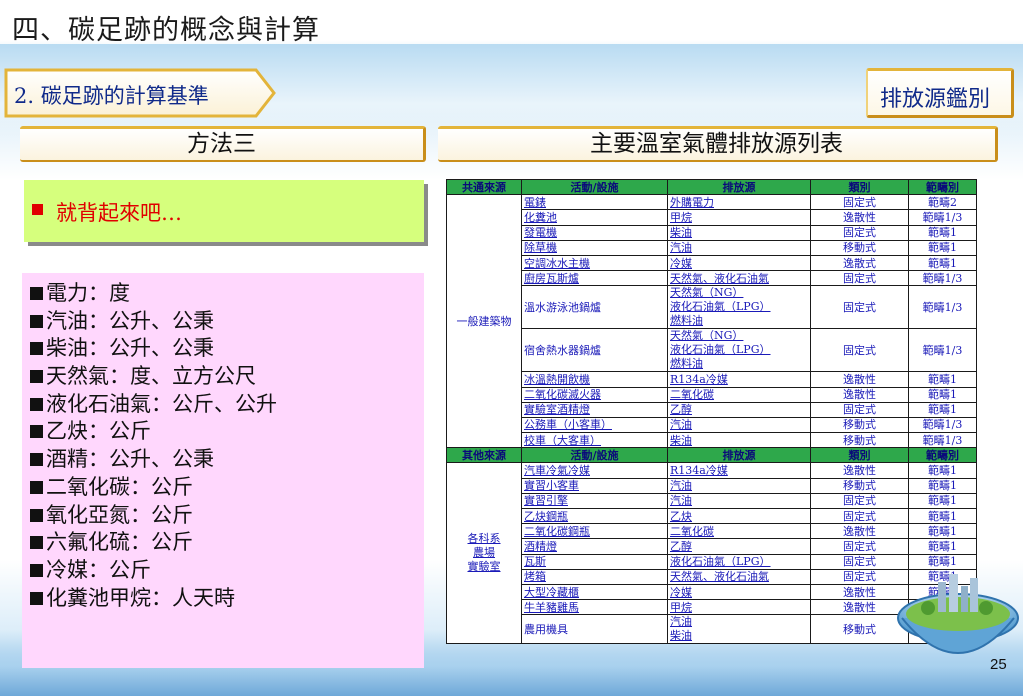  Describe the element at coordinates (227, 377) in the screenshot. I see `unit-item: 天然氣：度、立方公尺` at that location.